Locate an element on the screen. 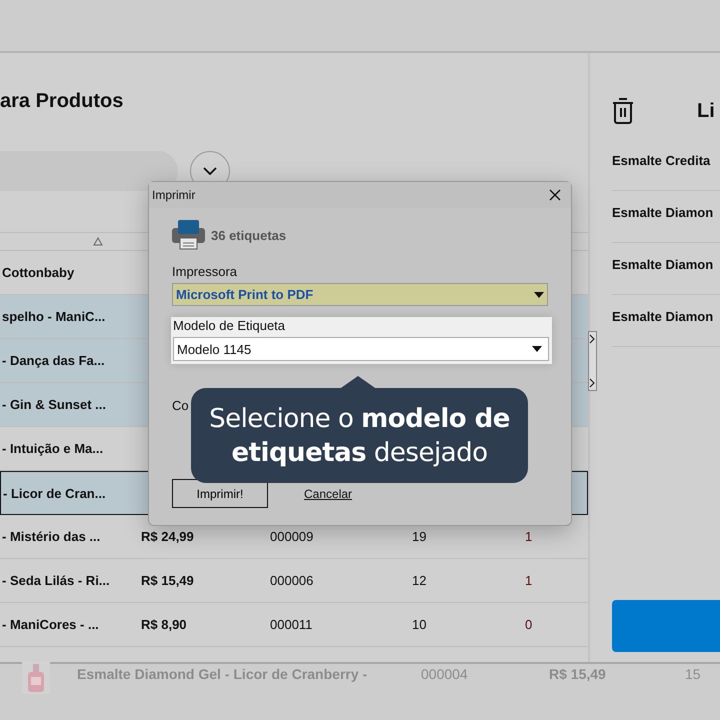 Image resolution: width=720 pixels, height=720 pixels. close-icon is located at coordinates (555, 195).